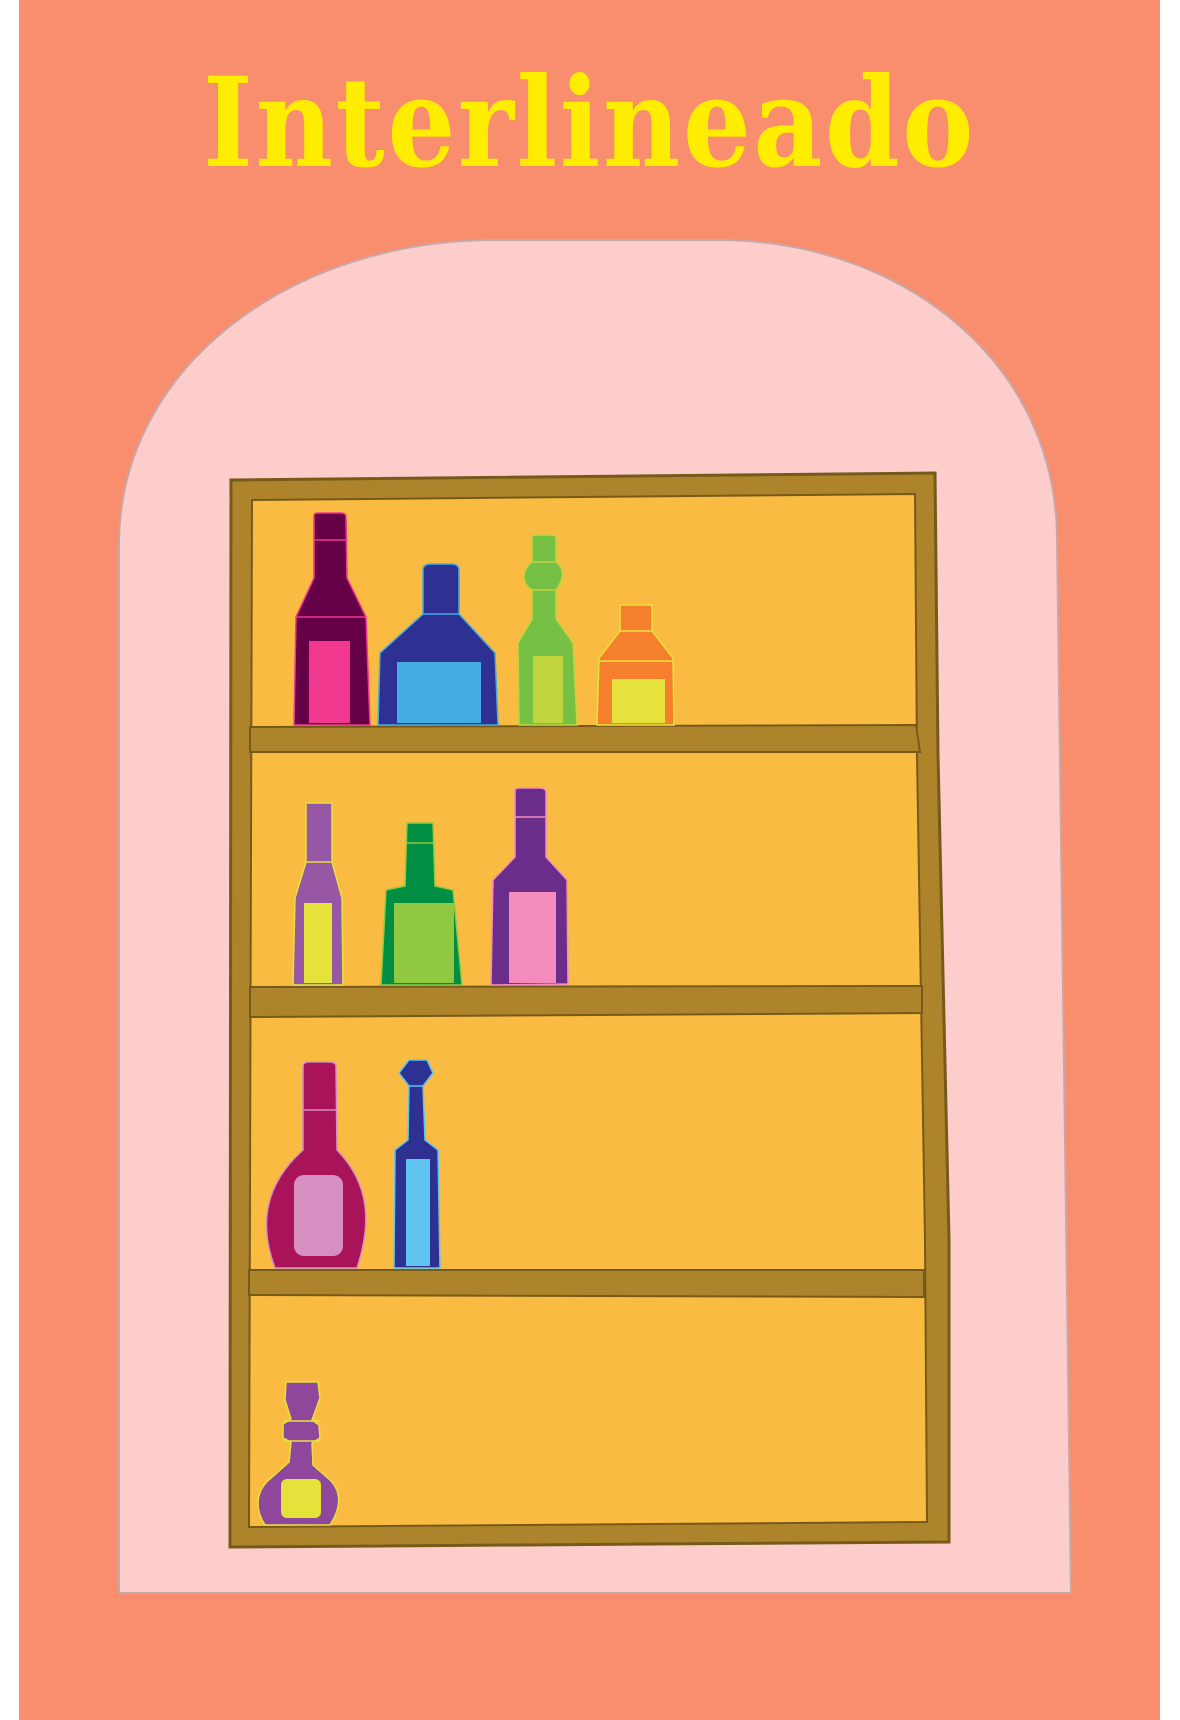 This screenshot has width=1180, height=1720. I want to click on poster-title: Interlineado, so click(589, 123).